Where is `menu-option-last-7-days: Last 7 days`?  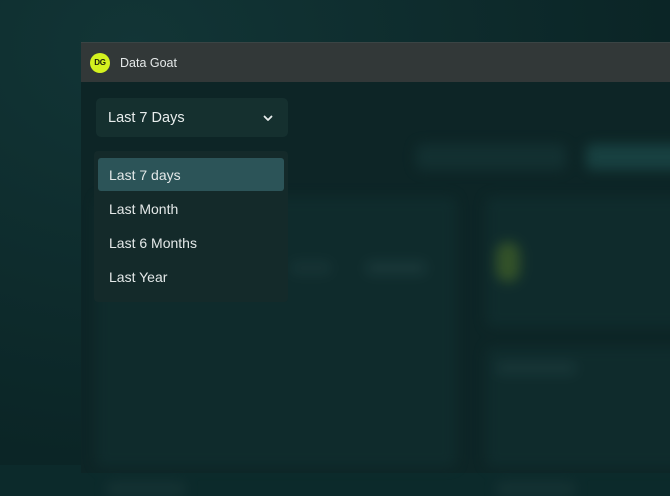 menu-option-last-7-days: Last 7 days is located at coordinates (191, 174).